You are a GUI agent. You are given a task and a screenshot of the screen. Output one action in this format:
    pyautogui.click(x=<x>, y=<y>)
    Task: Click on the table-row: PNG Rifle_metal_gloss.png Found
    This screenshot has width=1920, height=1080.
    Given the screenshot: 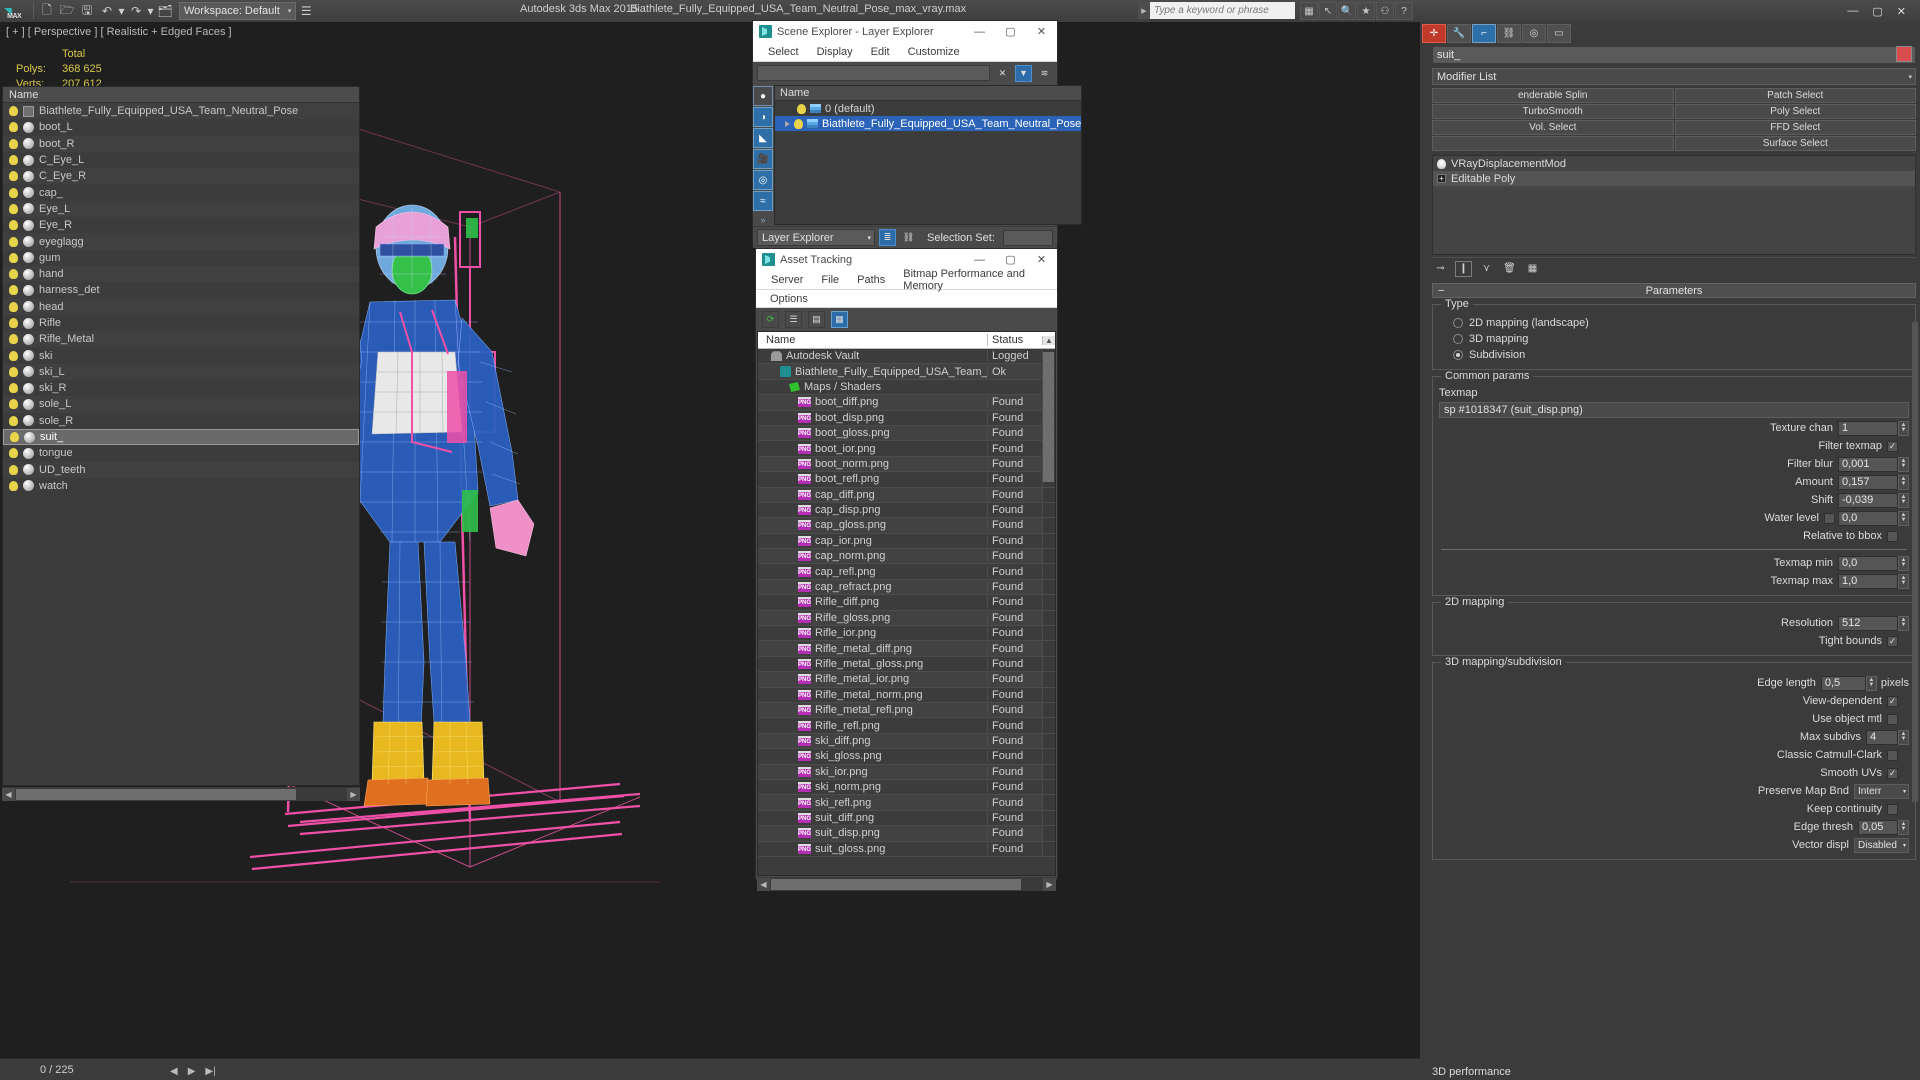 What is the action you would take?
    pyautogui.click(x=906, y=664)
    